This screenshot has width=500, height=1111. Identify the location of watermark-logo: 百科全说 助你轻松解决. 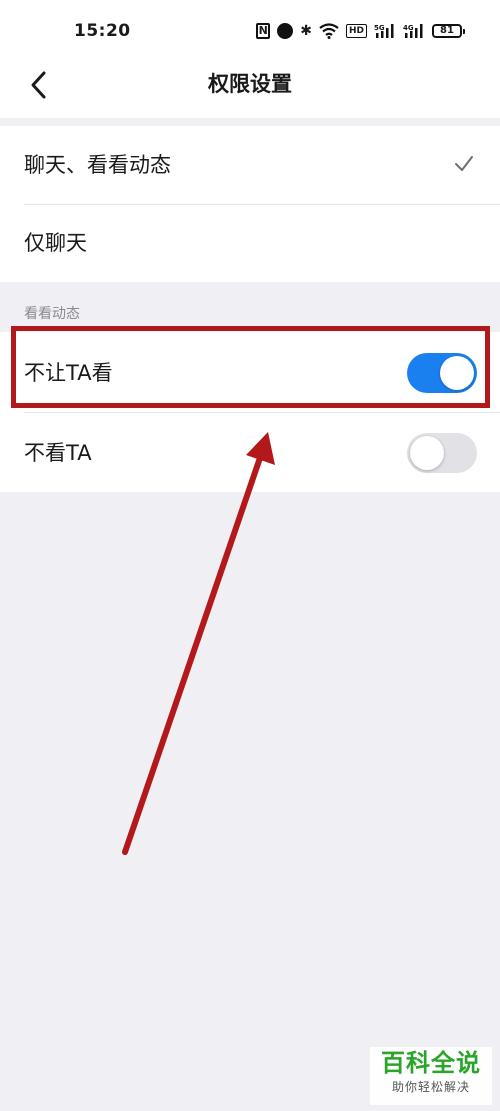
(431, 1076).